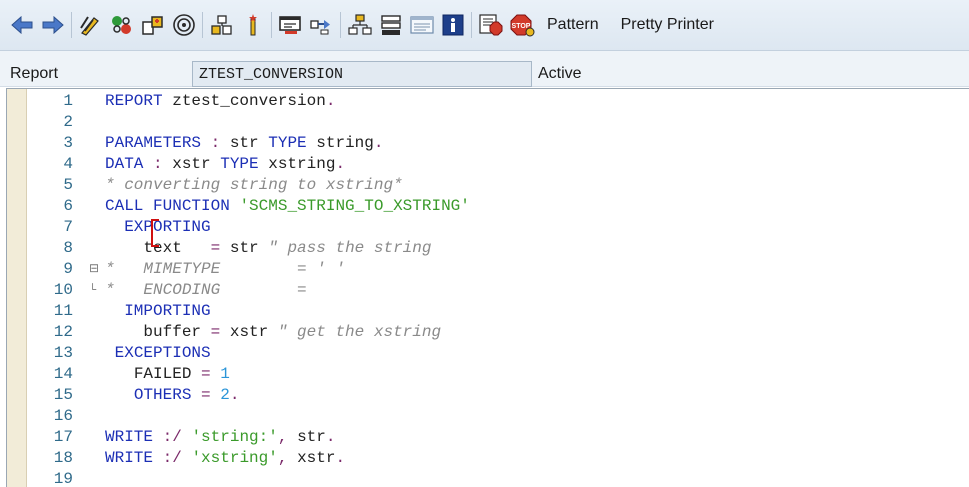 The height and width of the screenshot is (487, 969). What do you see at coordinates (421, 25) in the screenshot?
I see `document-icon` at bounding box center [421, 25].